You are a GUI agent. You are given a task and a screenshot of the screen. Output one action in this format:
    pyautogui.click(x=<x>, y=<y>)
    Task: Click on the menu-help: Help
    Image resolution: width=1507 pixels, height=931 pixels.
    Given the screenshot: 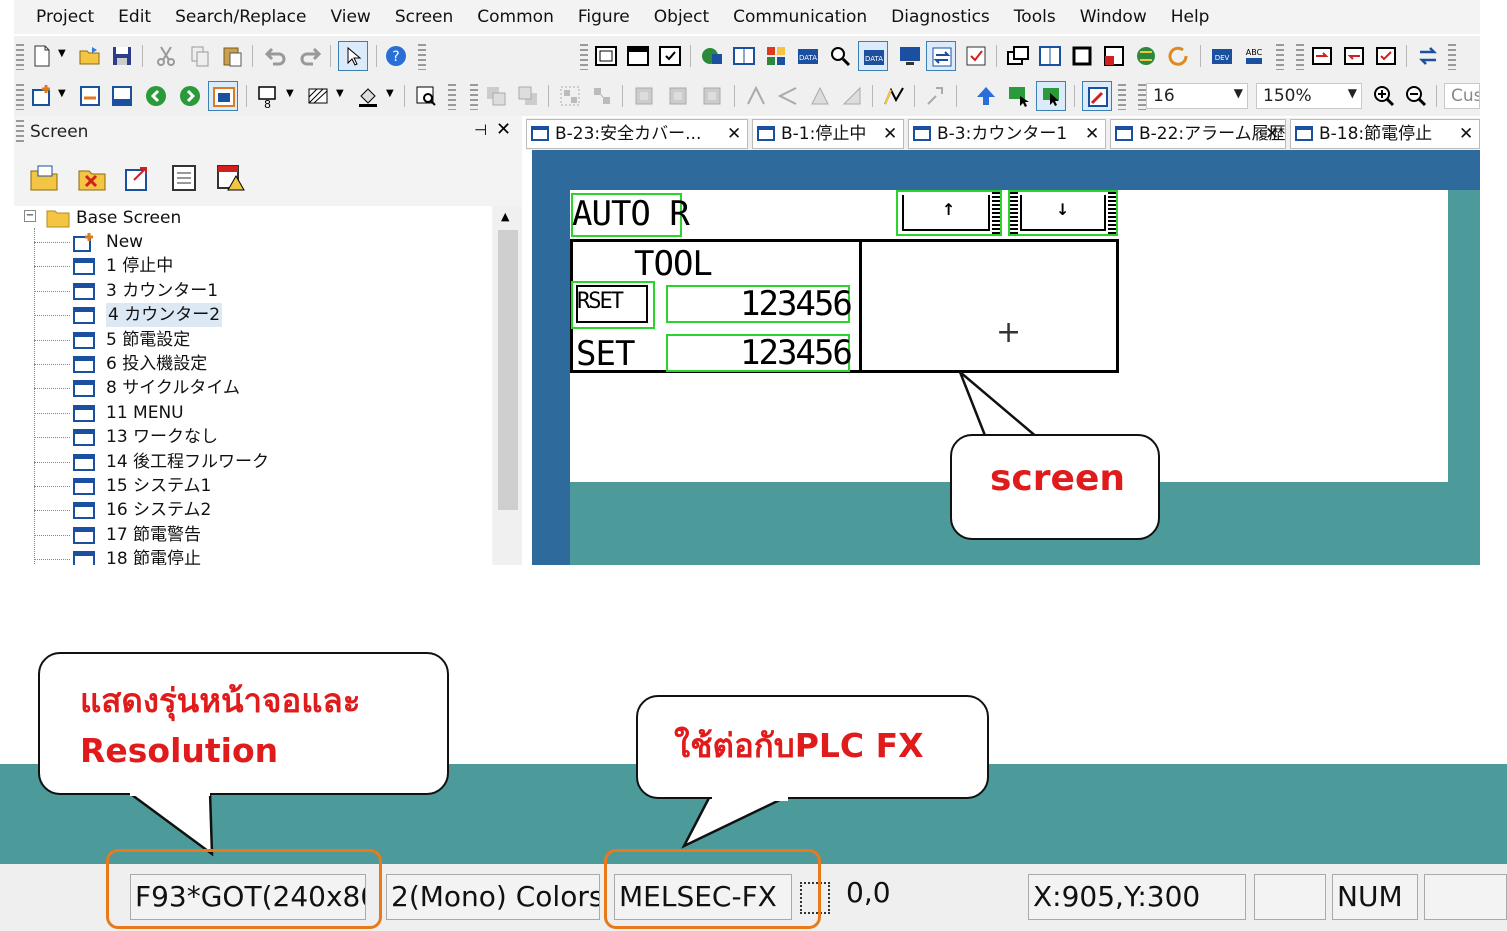 What is the action you would take?
    pyautogui.click(x=1190, y=17)
    